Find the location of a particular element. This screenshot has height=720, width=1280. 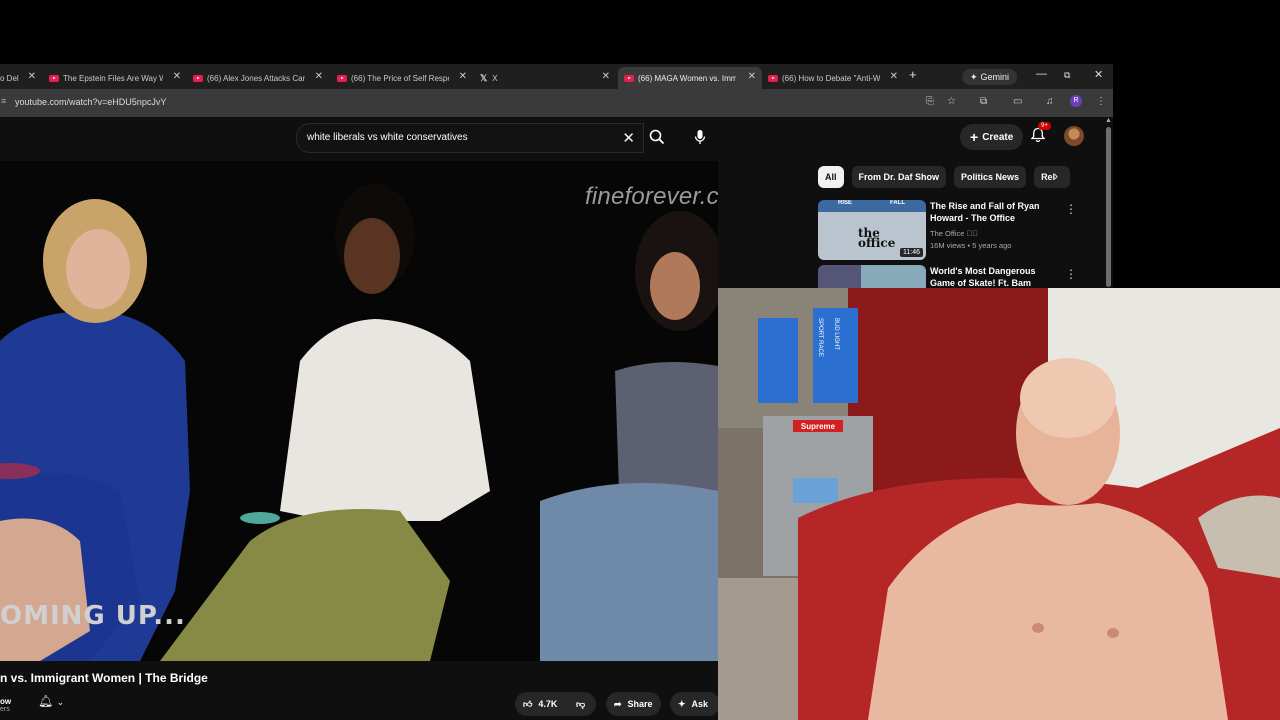

tab-title: (66) MAGA Women vs. Immig is located at coordinates (687, 78).